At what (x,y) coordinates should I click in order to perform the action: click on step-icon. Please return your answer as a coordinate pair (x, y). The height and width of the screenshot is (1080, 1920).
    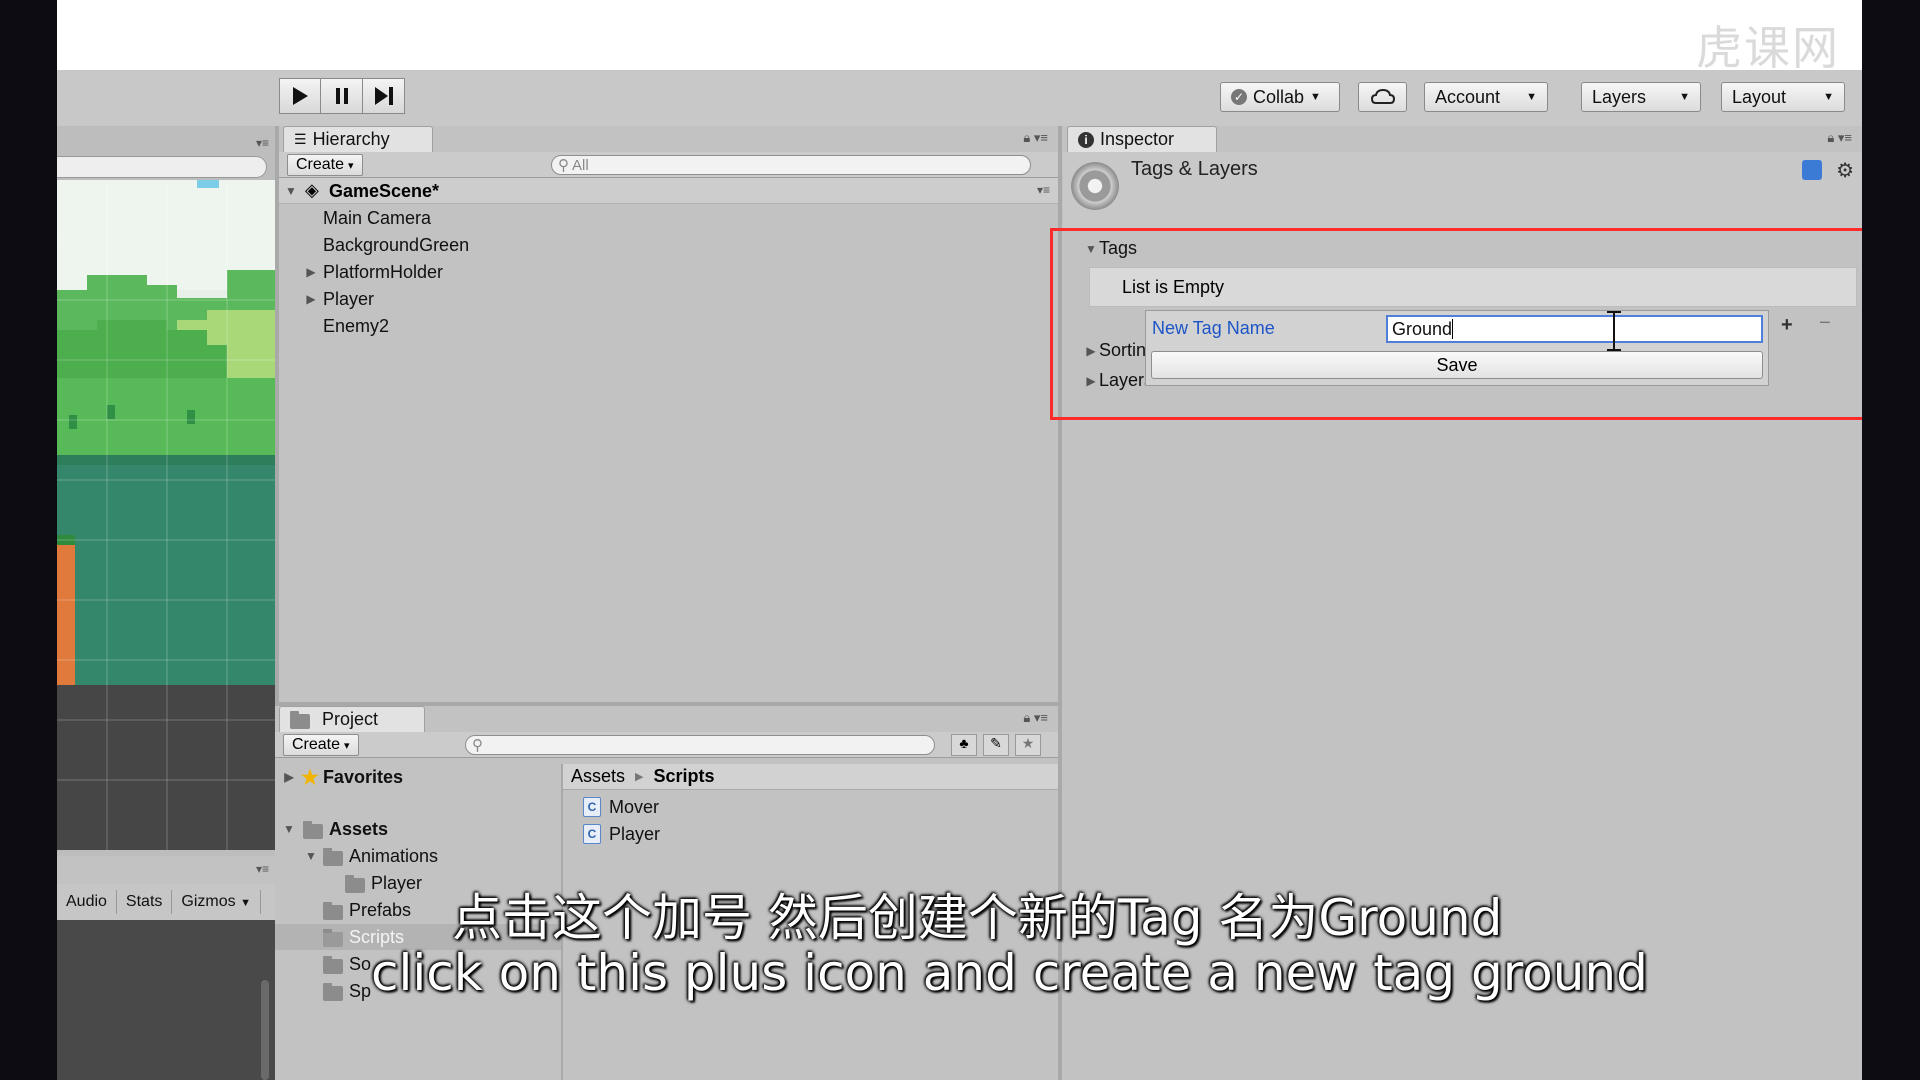
    Looking at the image, I should click on (383, 96).